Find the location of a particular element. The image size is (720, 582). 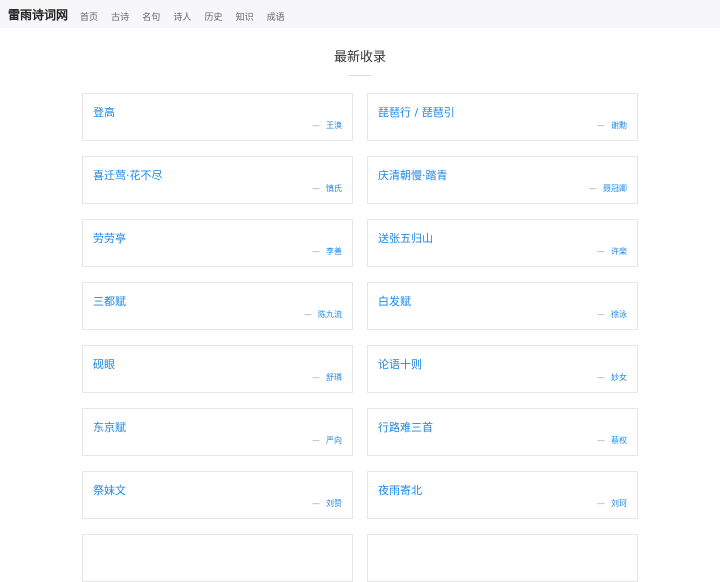

entry-card: 三都赋 — 陈九流 is located at coordinates (217, 306).